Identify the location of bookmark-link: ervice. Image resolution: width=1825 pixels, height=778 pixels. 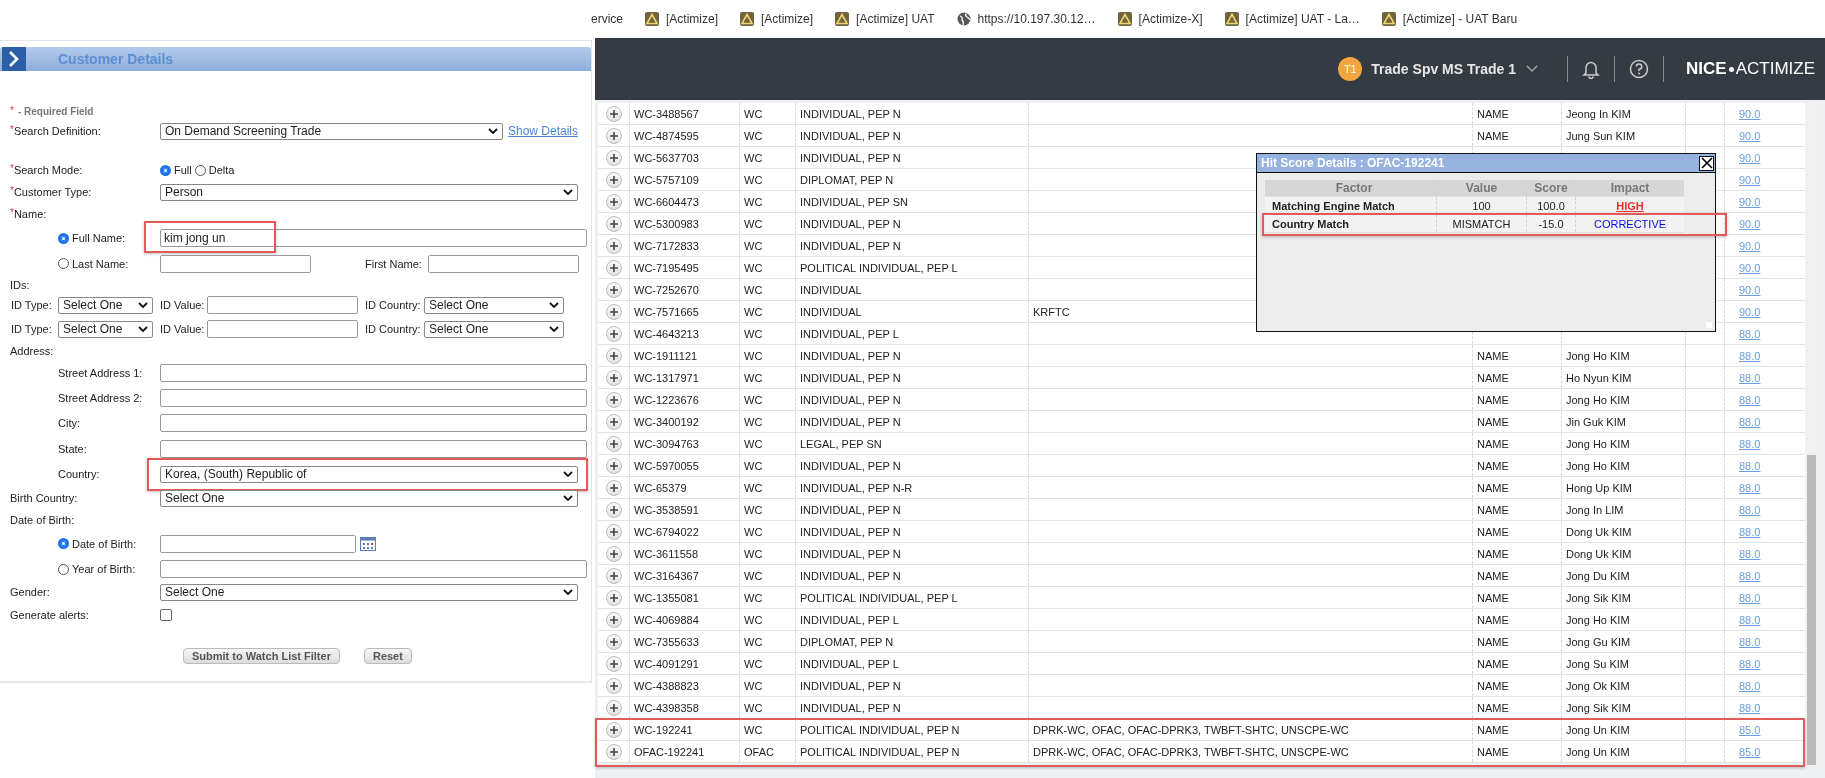
(607, 19).